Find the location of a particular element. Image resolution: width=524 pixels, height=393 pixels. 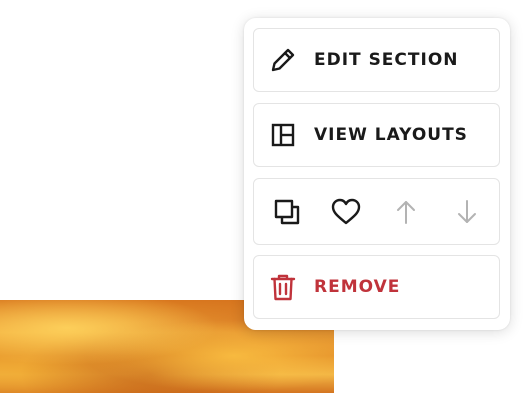

pencil-icon is located at coordinates (283, 60).